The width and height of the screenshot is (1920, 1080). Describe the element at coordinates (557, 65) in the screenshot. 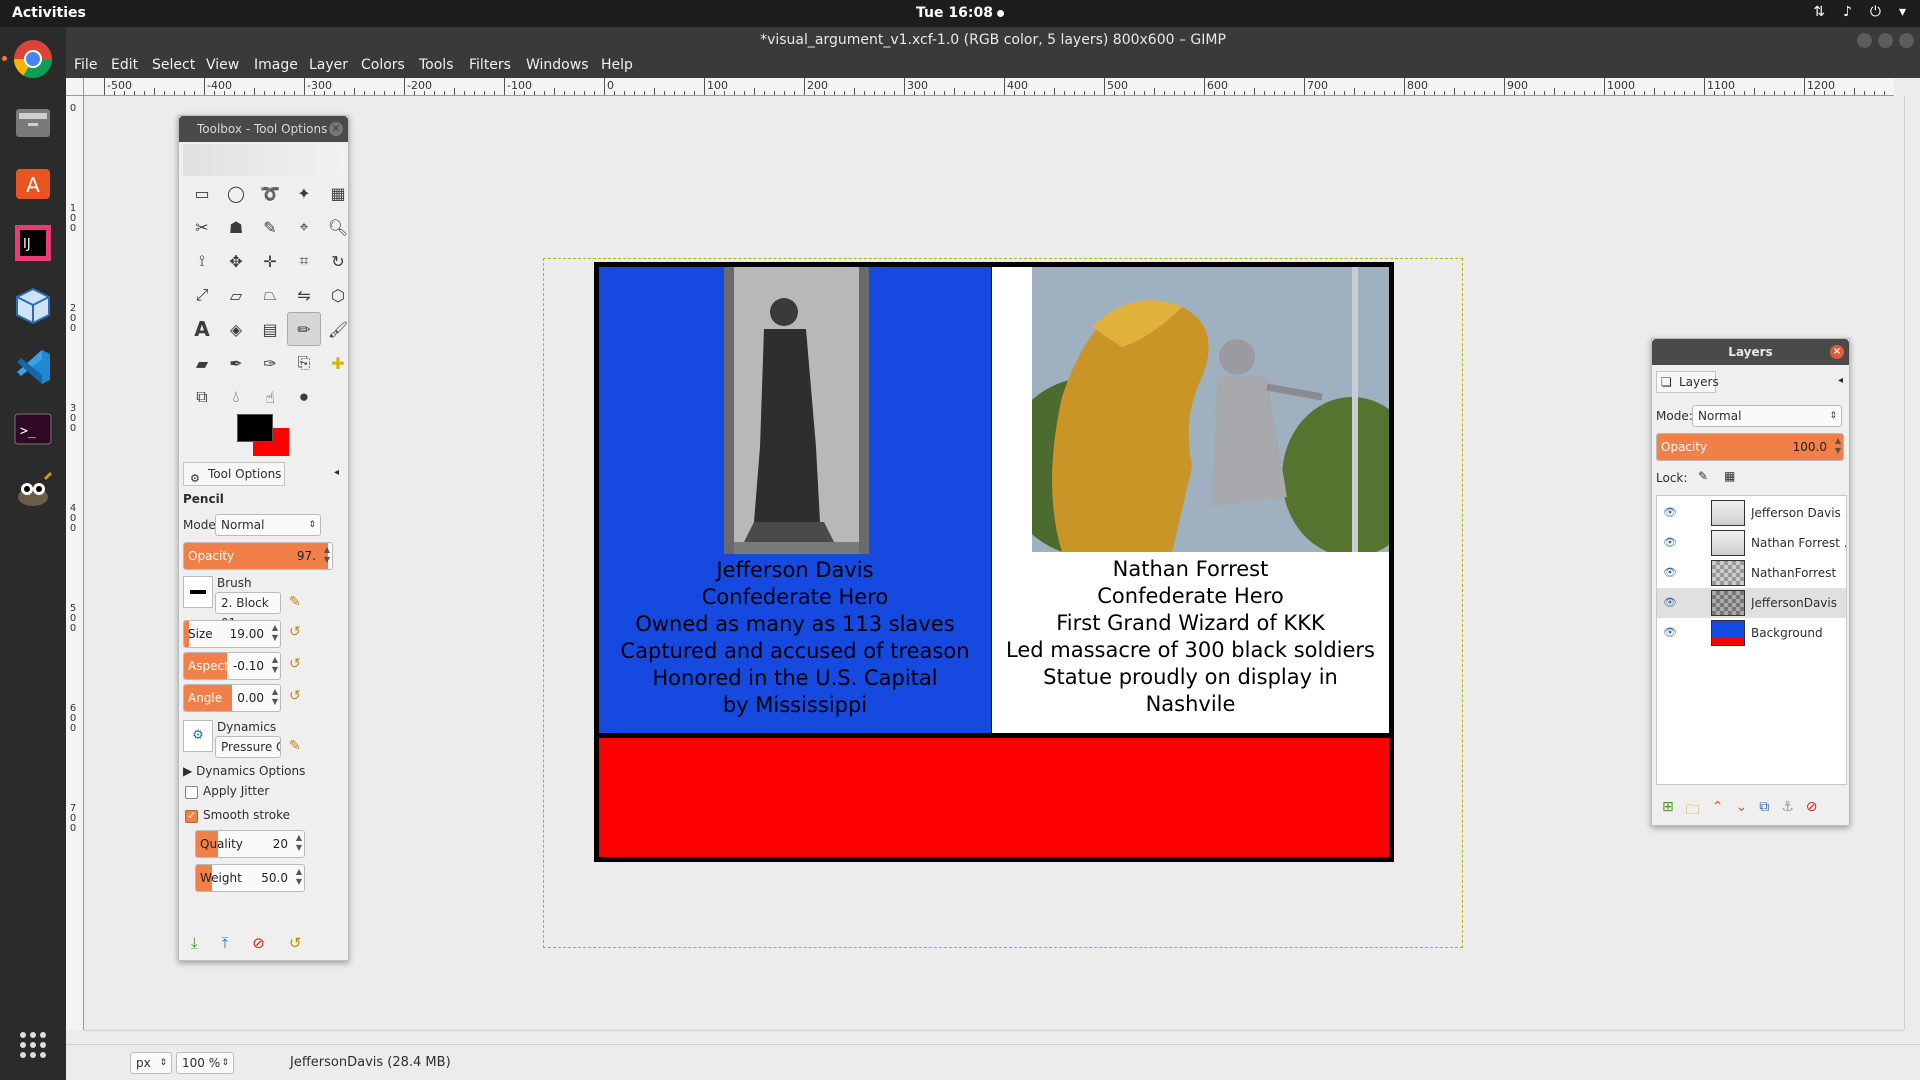

I see `menu-windows: Windows` at that location.